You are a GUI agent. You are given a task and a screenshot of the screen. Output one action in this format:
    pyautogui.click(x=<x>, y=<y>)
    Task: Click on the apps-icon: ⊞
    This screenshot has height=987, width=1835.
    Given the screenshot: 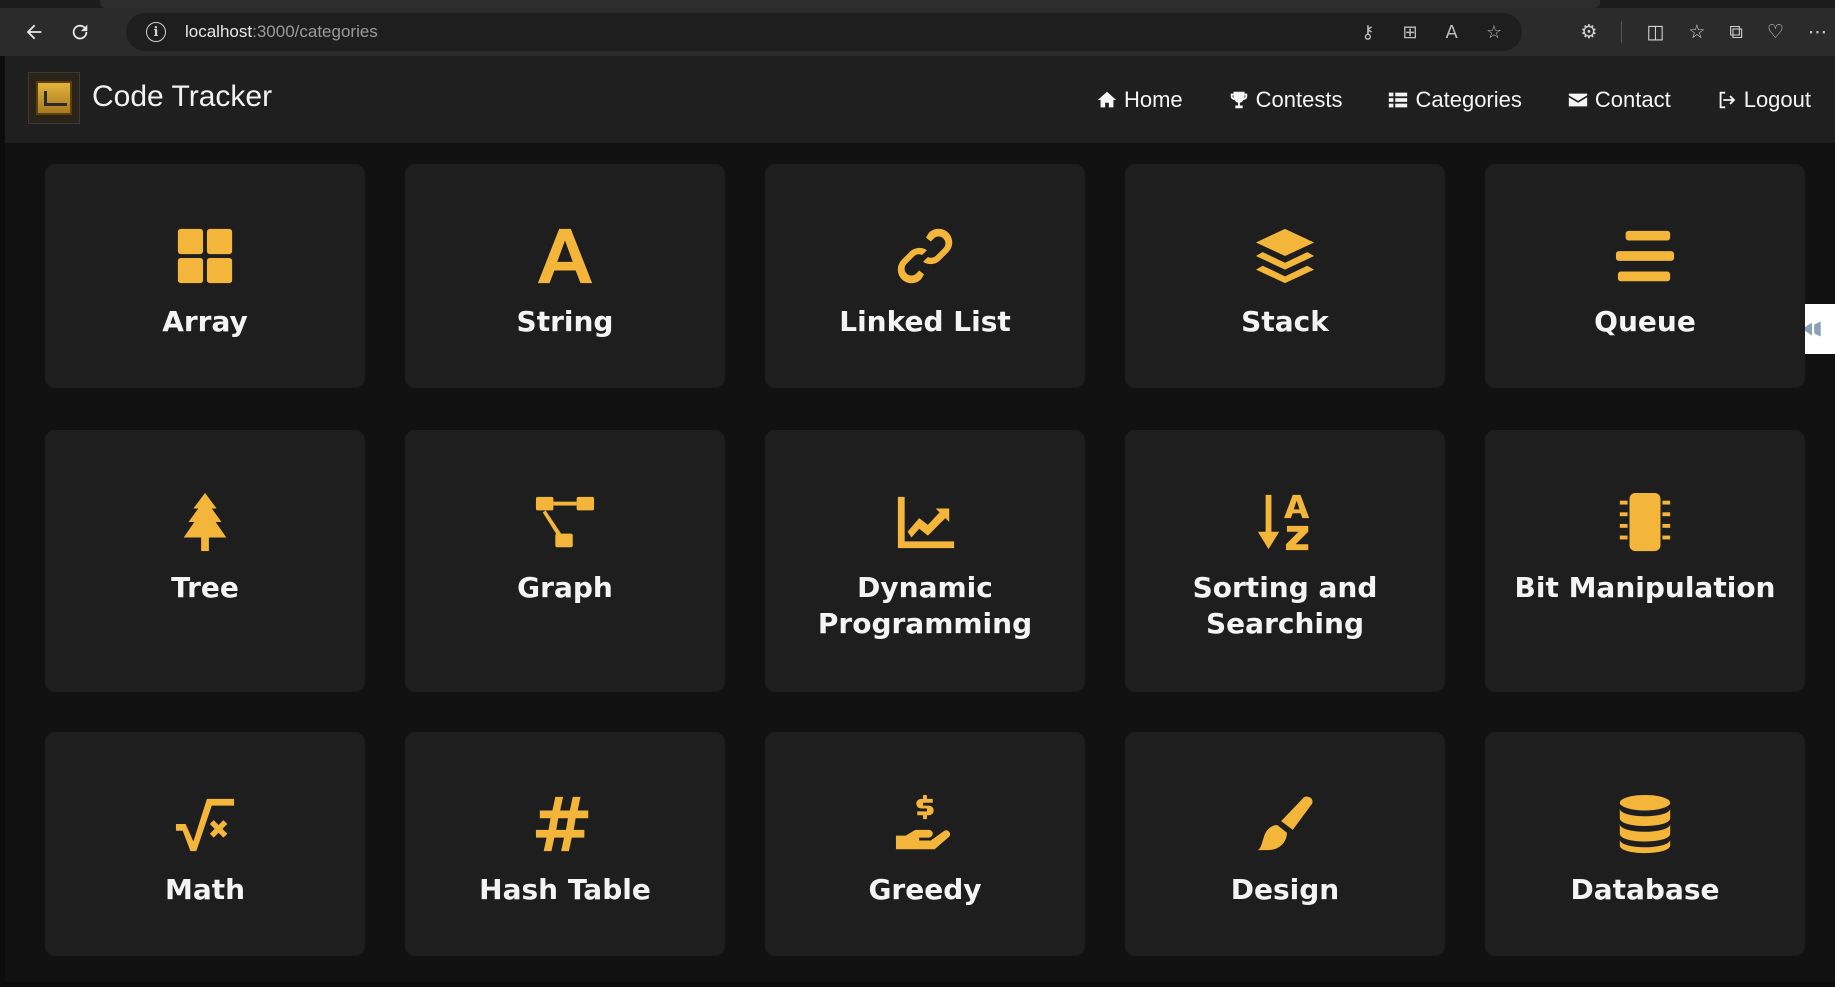 What is the action you would take?
    pyautogui.click(x=1409, y=32)
    